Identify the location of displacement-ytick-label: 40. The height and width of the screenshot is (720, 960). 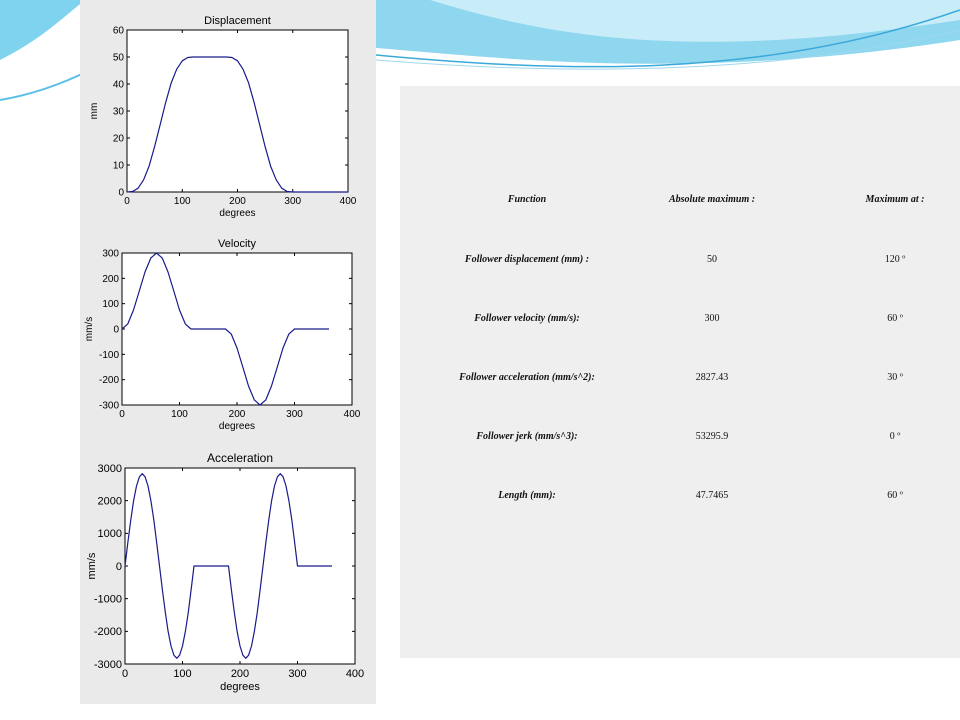
(119, 85).